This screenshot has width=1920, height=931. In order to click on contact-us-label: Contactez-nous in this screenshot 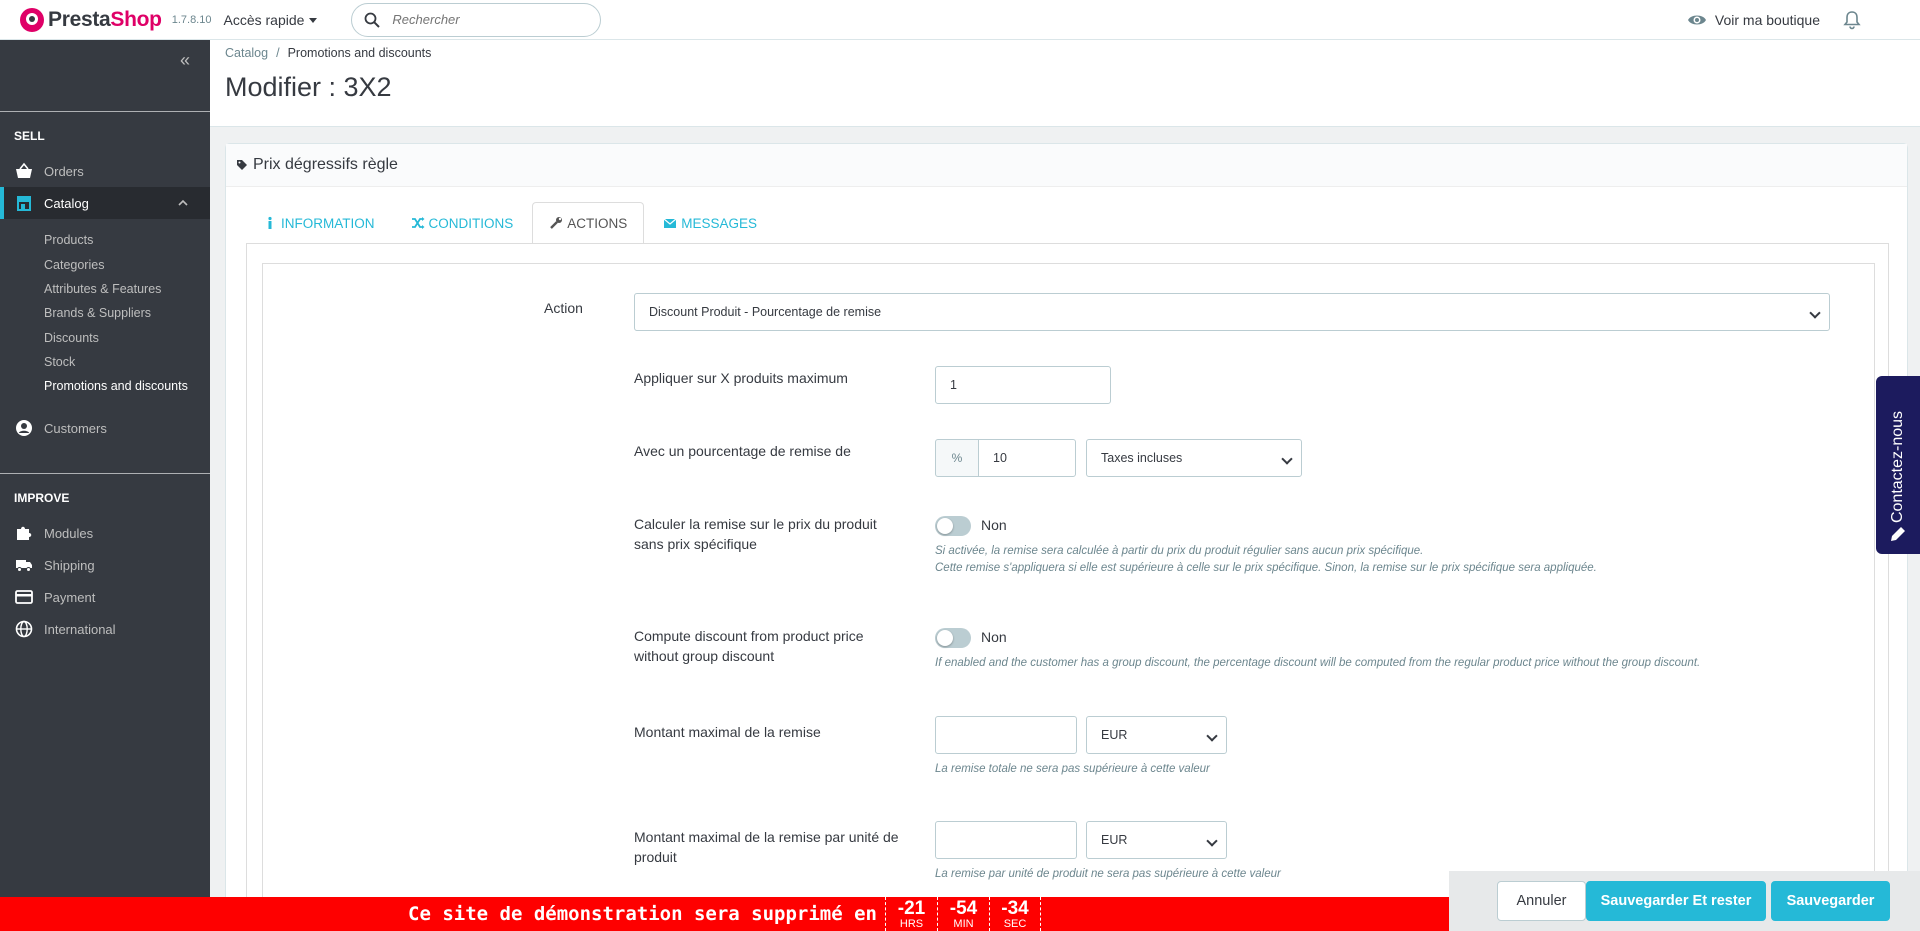, I will do `click(1897, 467)`.